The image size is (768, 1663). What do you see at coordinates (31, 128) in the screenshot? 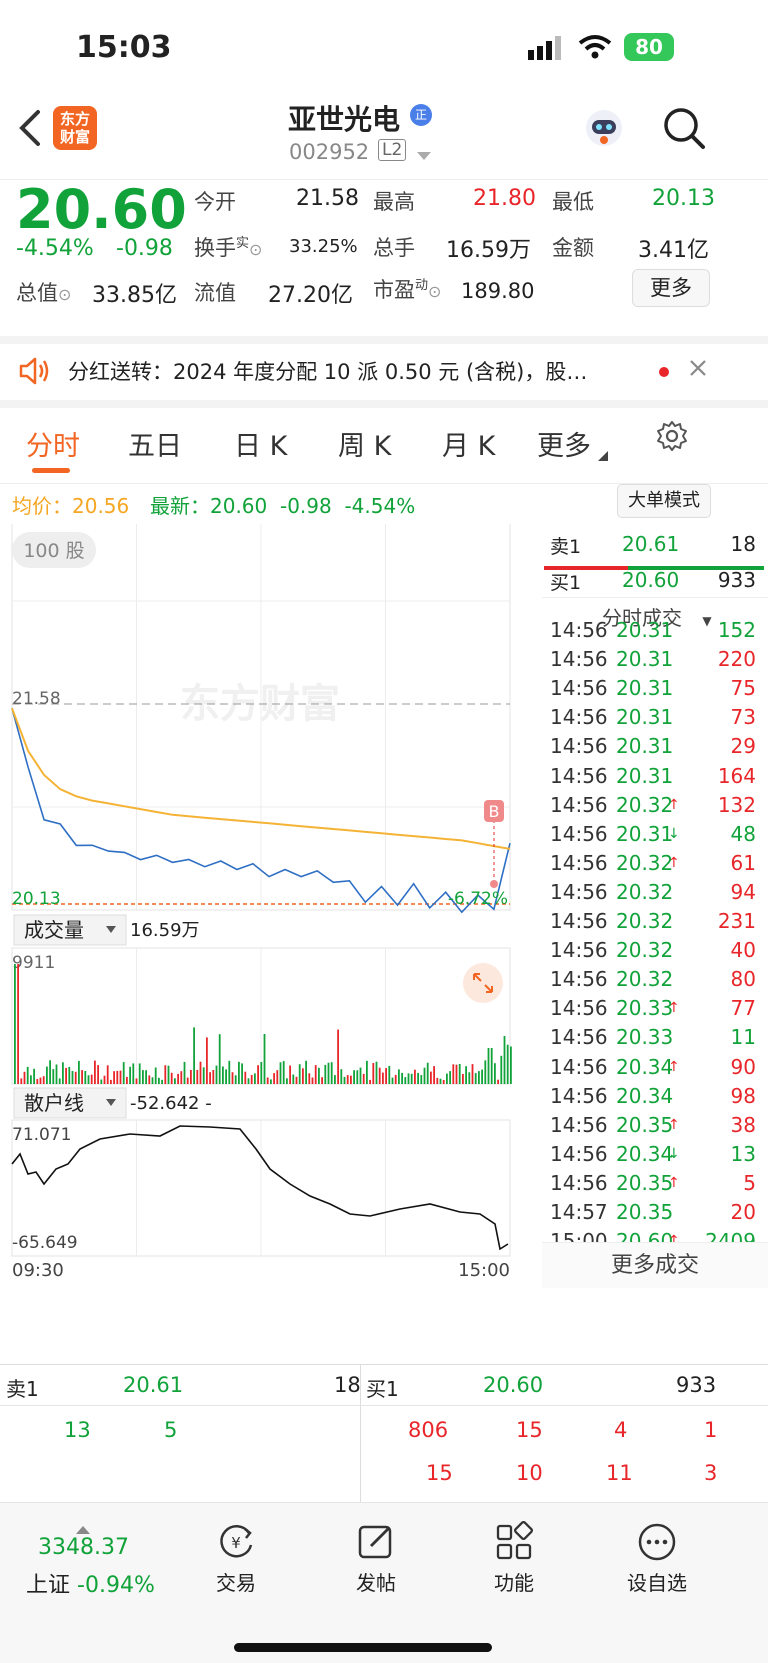
I see `back-button` at bounding box center [31, 128].